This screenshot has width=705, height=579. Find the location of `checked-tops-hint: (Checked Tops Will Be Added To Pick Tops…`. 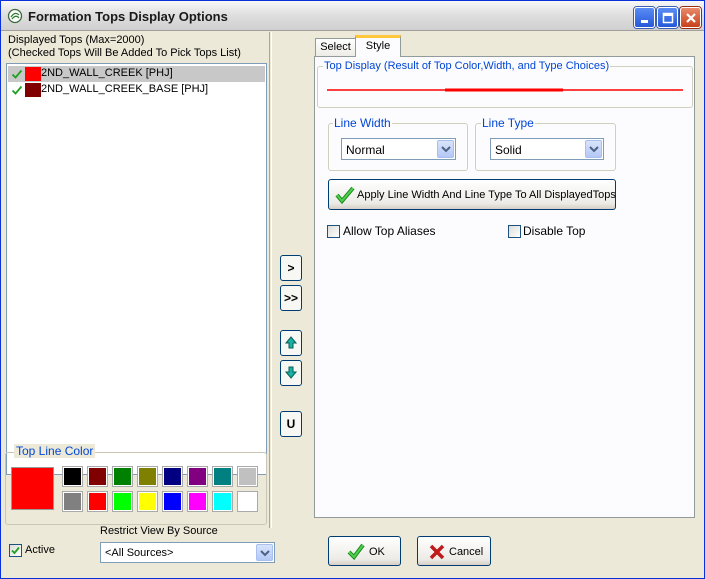

checked-tops-hint: (Checked Tops Will Be Added To Pick Tops… is located at coordinates (124, 53).